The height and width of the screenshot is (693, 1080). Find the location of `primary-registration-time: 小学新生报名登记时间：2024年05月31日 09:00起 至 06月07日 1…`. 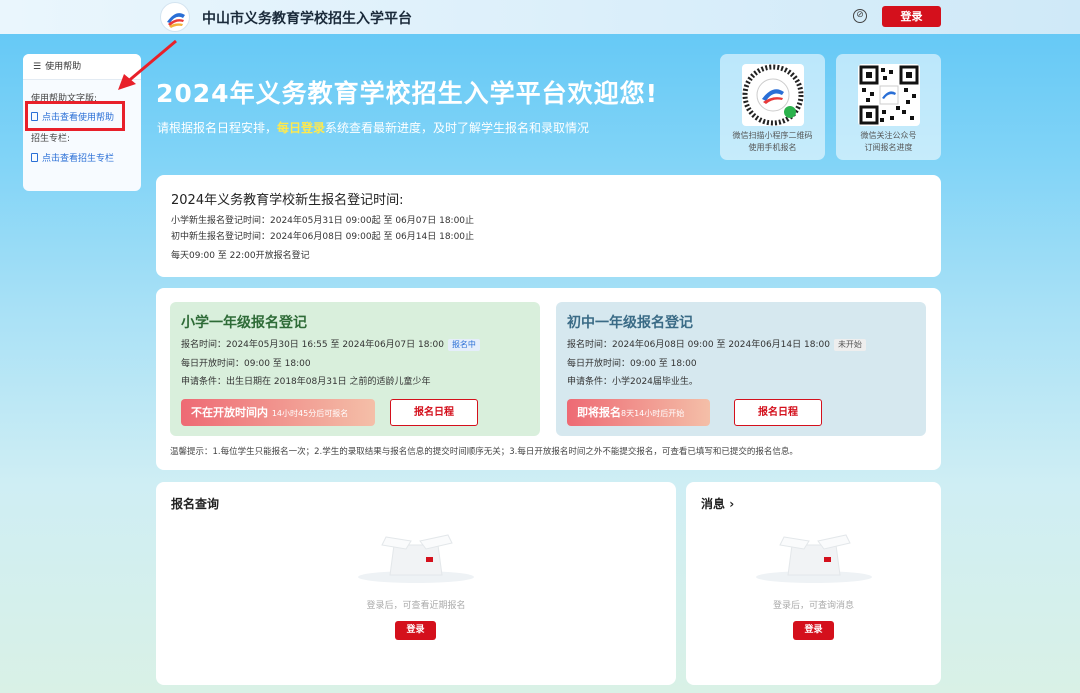

primary-registration-time: 小学新生报名登记时间：2024年05月31日 09:00起 至 06月07日 1… is located at coordinates (323, 221).